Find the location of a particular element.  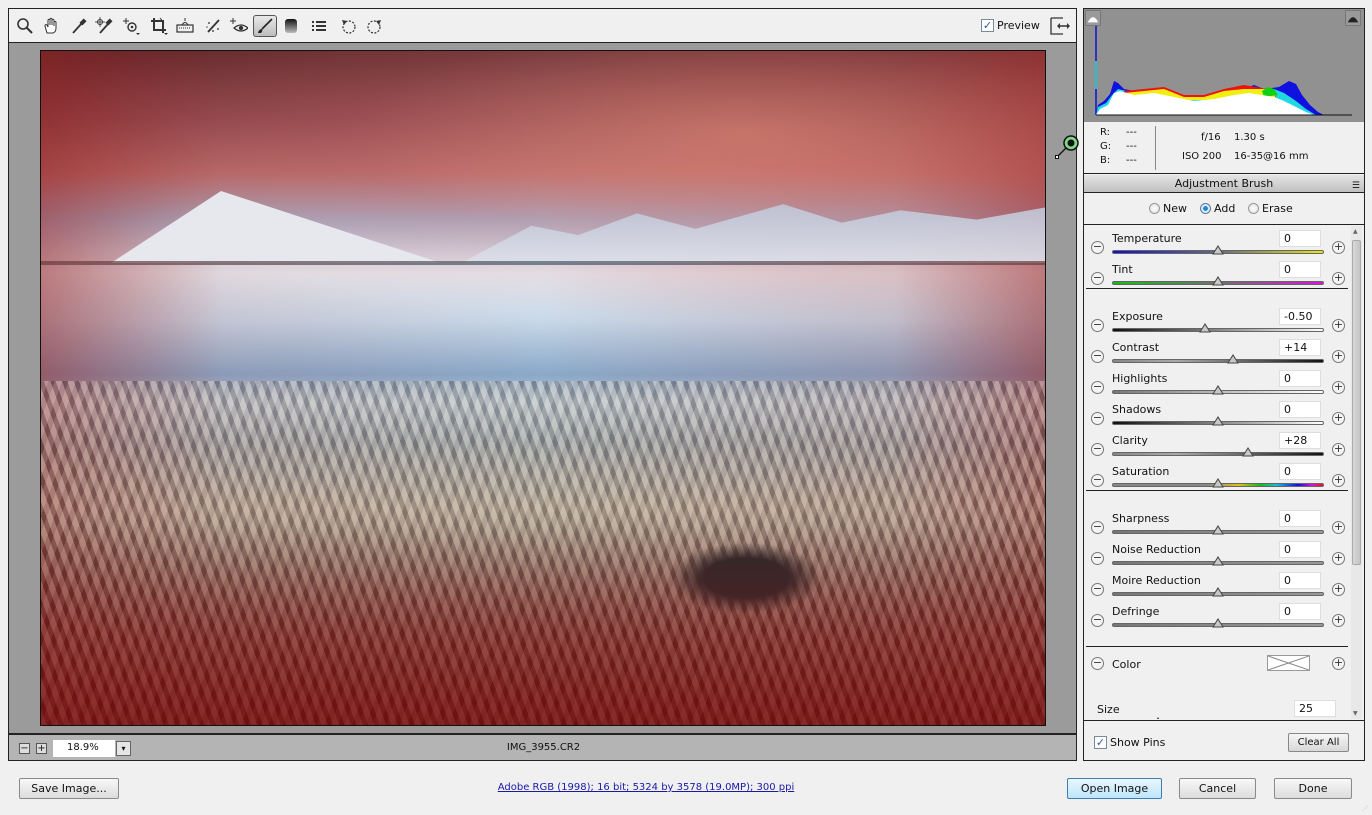

noise-reduction-thumb is located at coordinates (1218, 560).